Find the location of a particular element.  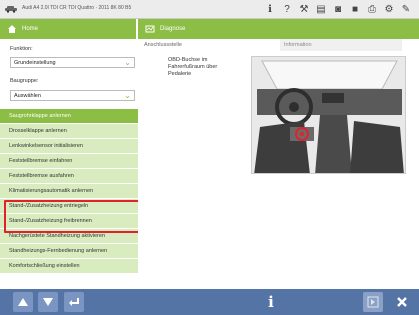

disk-icon: ■ is located at coordinates (355, 10).